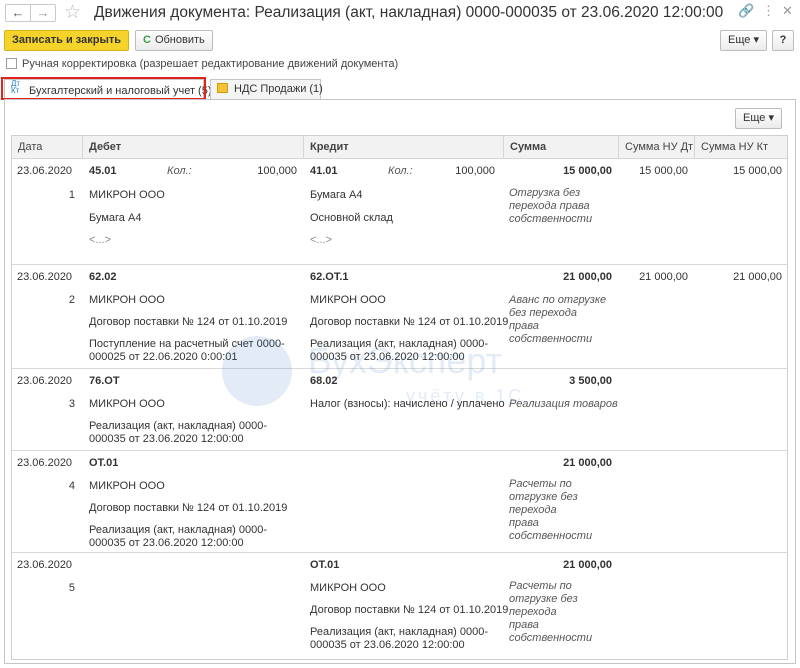  I want to click on credit-account: 68.02, so click(324, 381).